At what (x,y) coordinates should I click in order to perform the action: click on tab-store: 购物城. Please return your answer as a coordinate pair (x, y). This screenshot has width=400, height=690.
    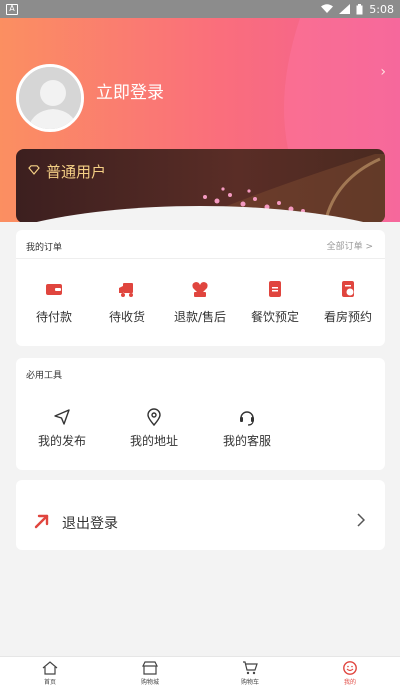
    Looking at the image, I should click on (150, 673).